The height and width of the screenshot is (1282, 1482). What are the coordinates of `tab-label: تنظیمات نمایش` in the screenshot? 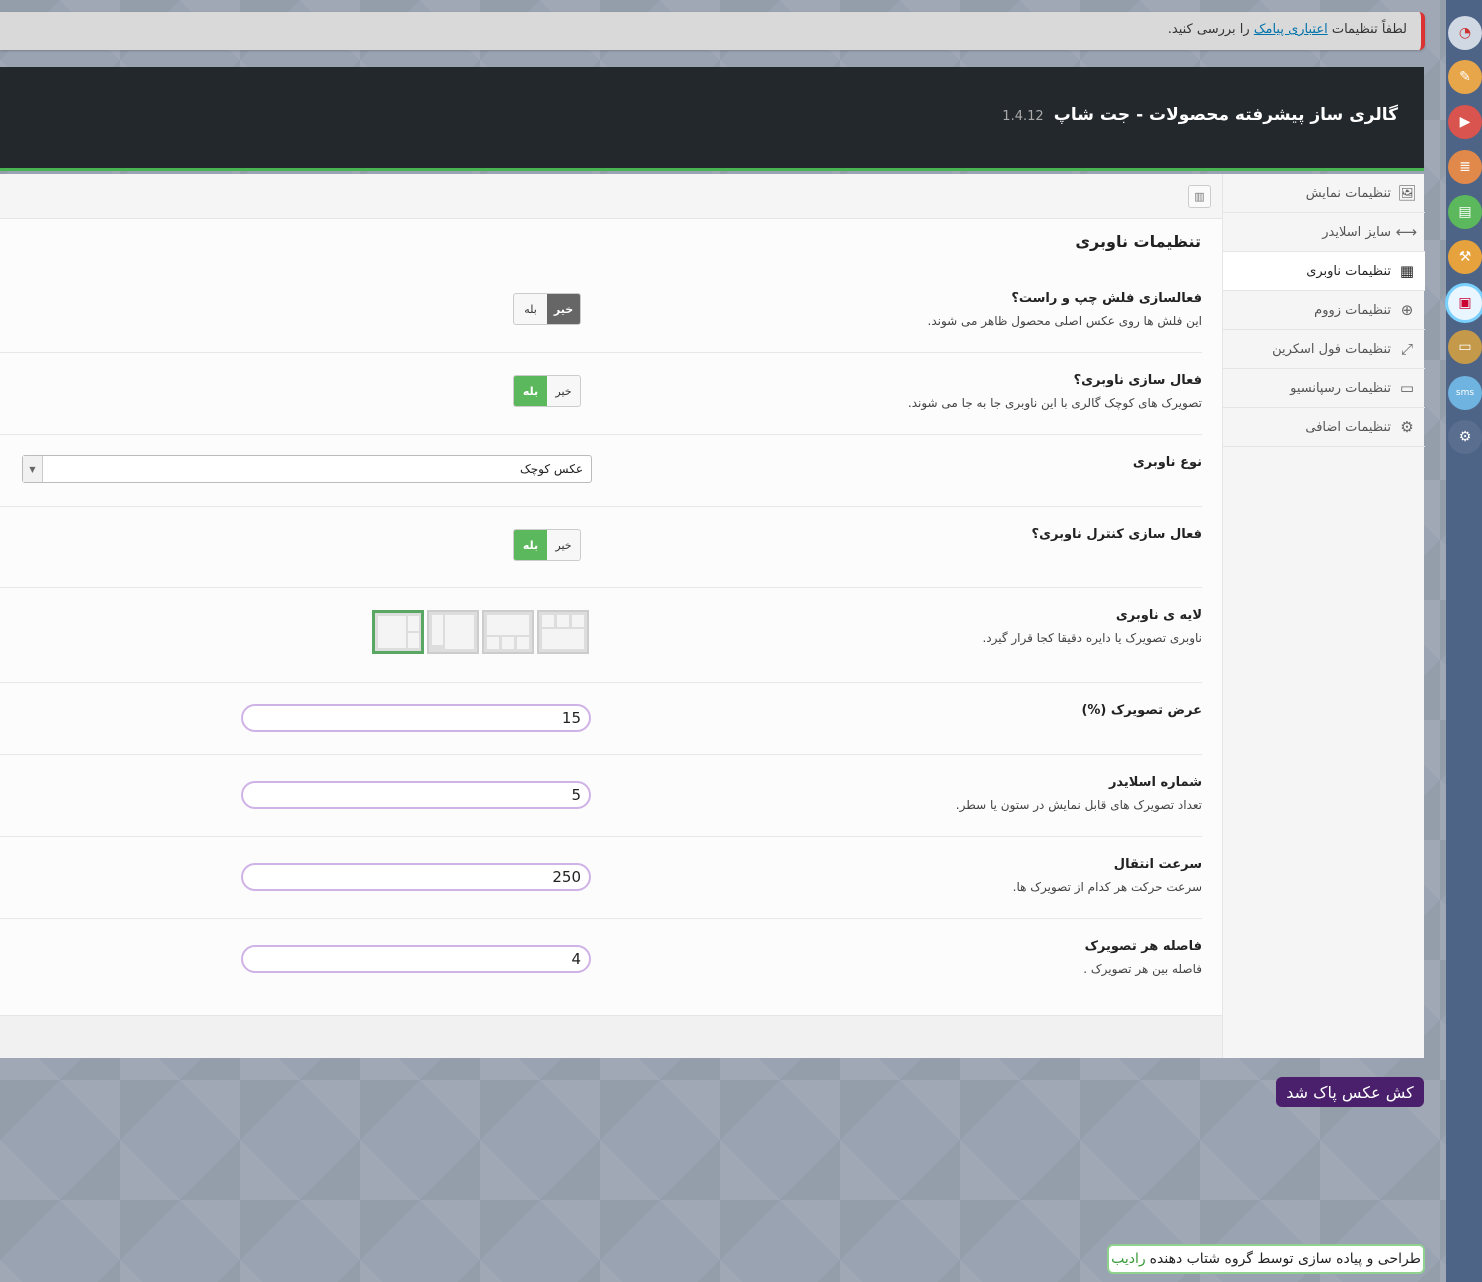 It's located at (1348, 193).